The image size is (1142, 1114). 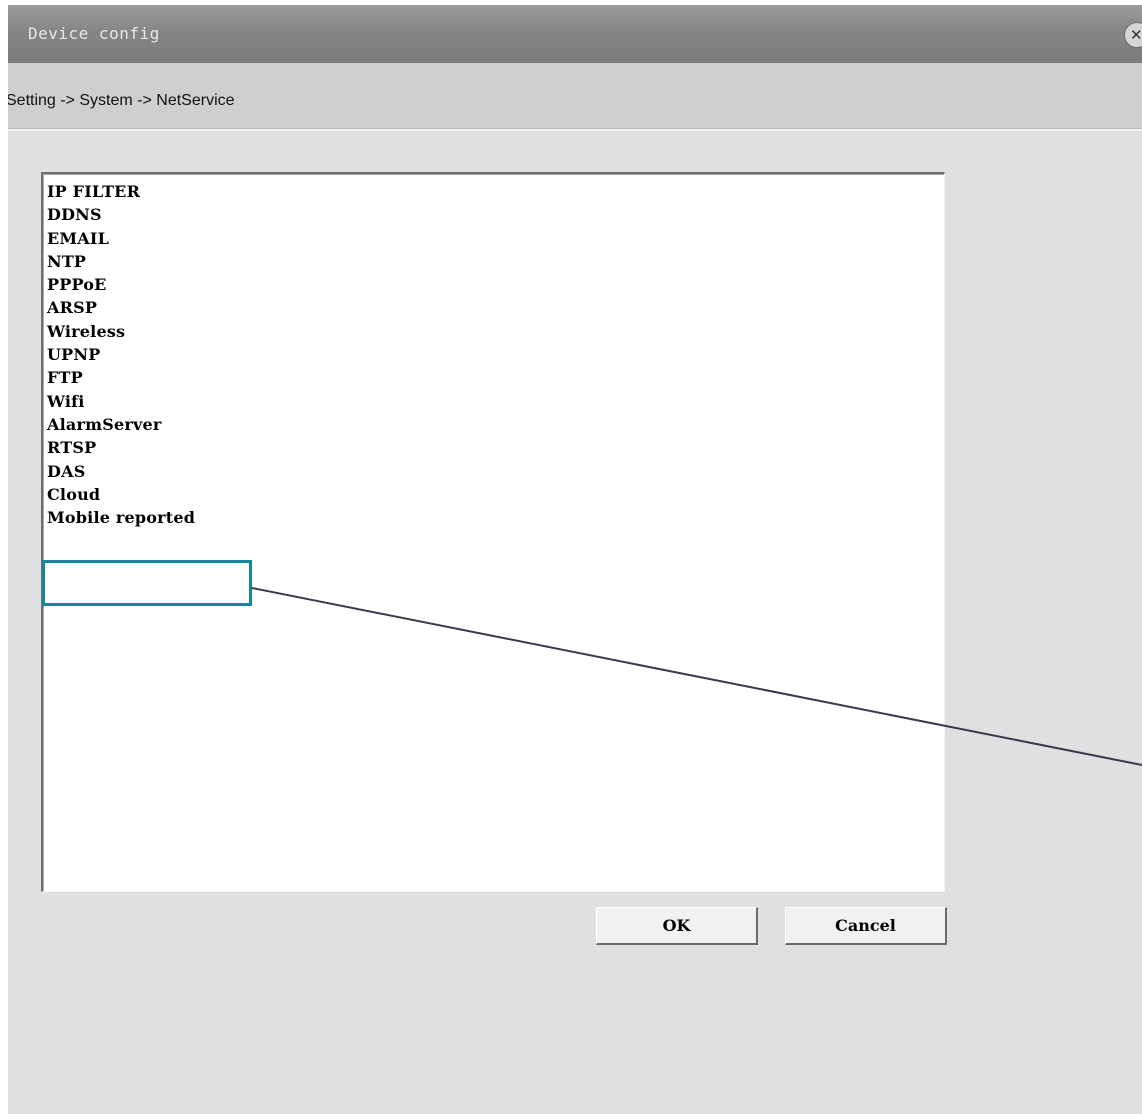 What do you see at coordinates (121, 471) in the screenshot?
I see `list-item-das: DAS` at bounding box center [121, 471].